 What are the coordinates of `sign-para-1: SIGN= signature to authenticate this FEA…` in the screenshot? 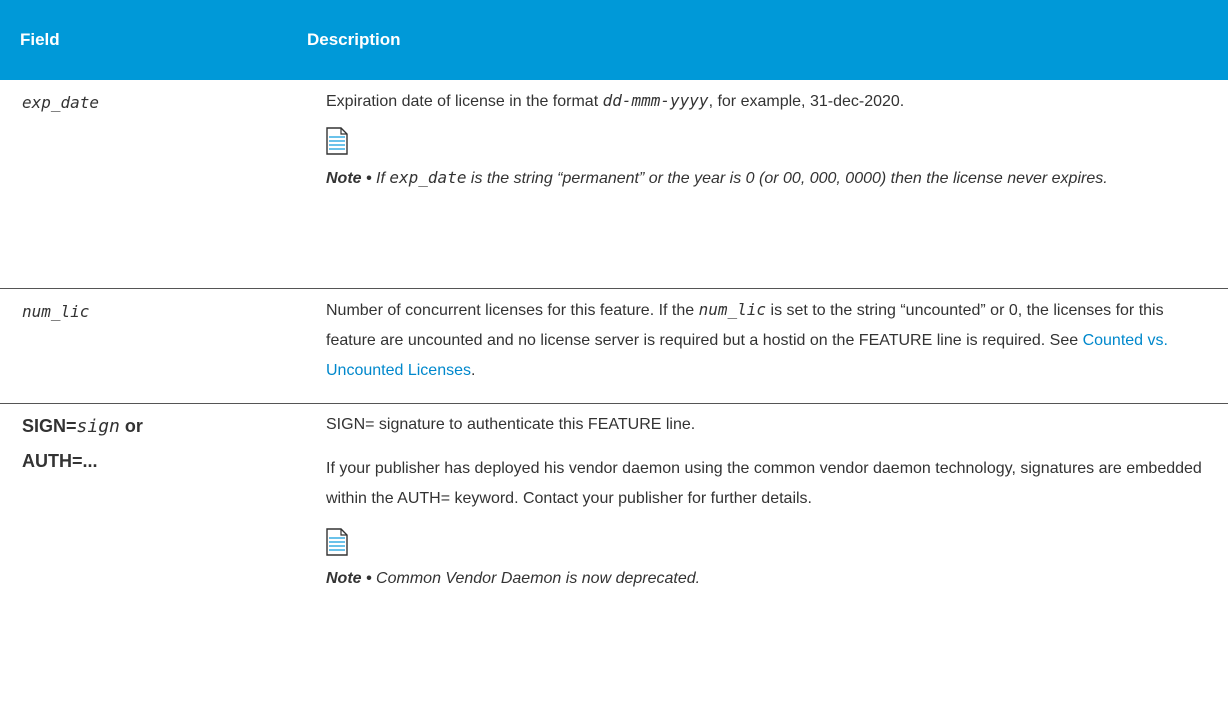 It's located at (511, 424).